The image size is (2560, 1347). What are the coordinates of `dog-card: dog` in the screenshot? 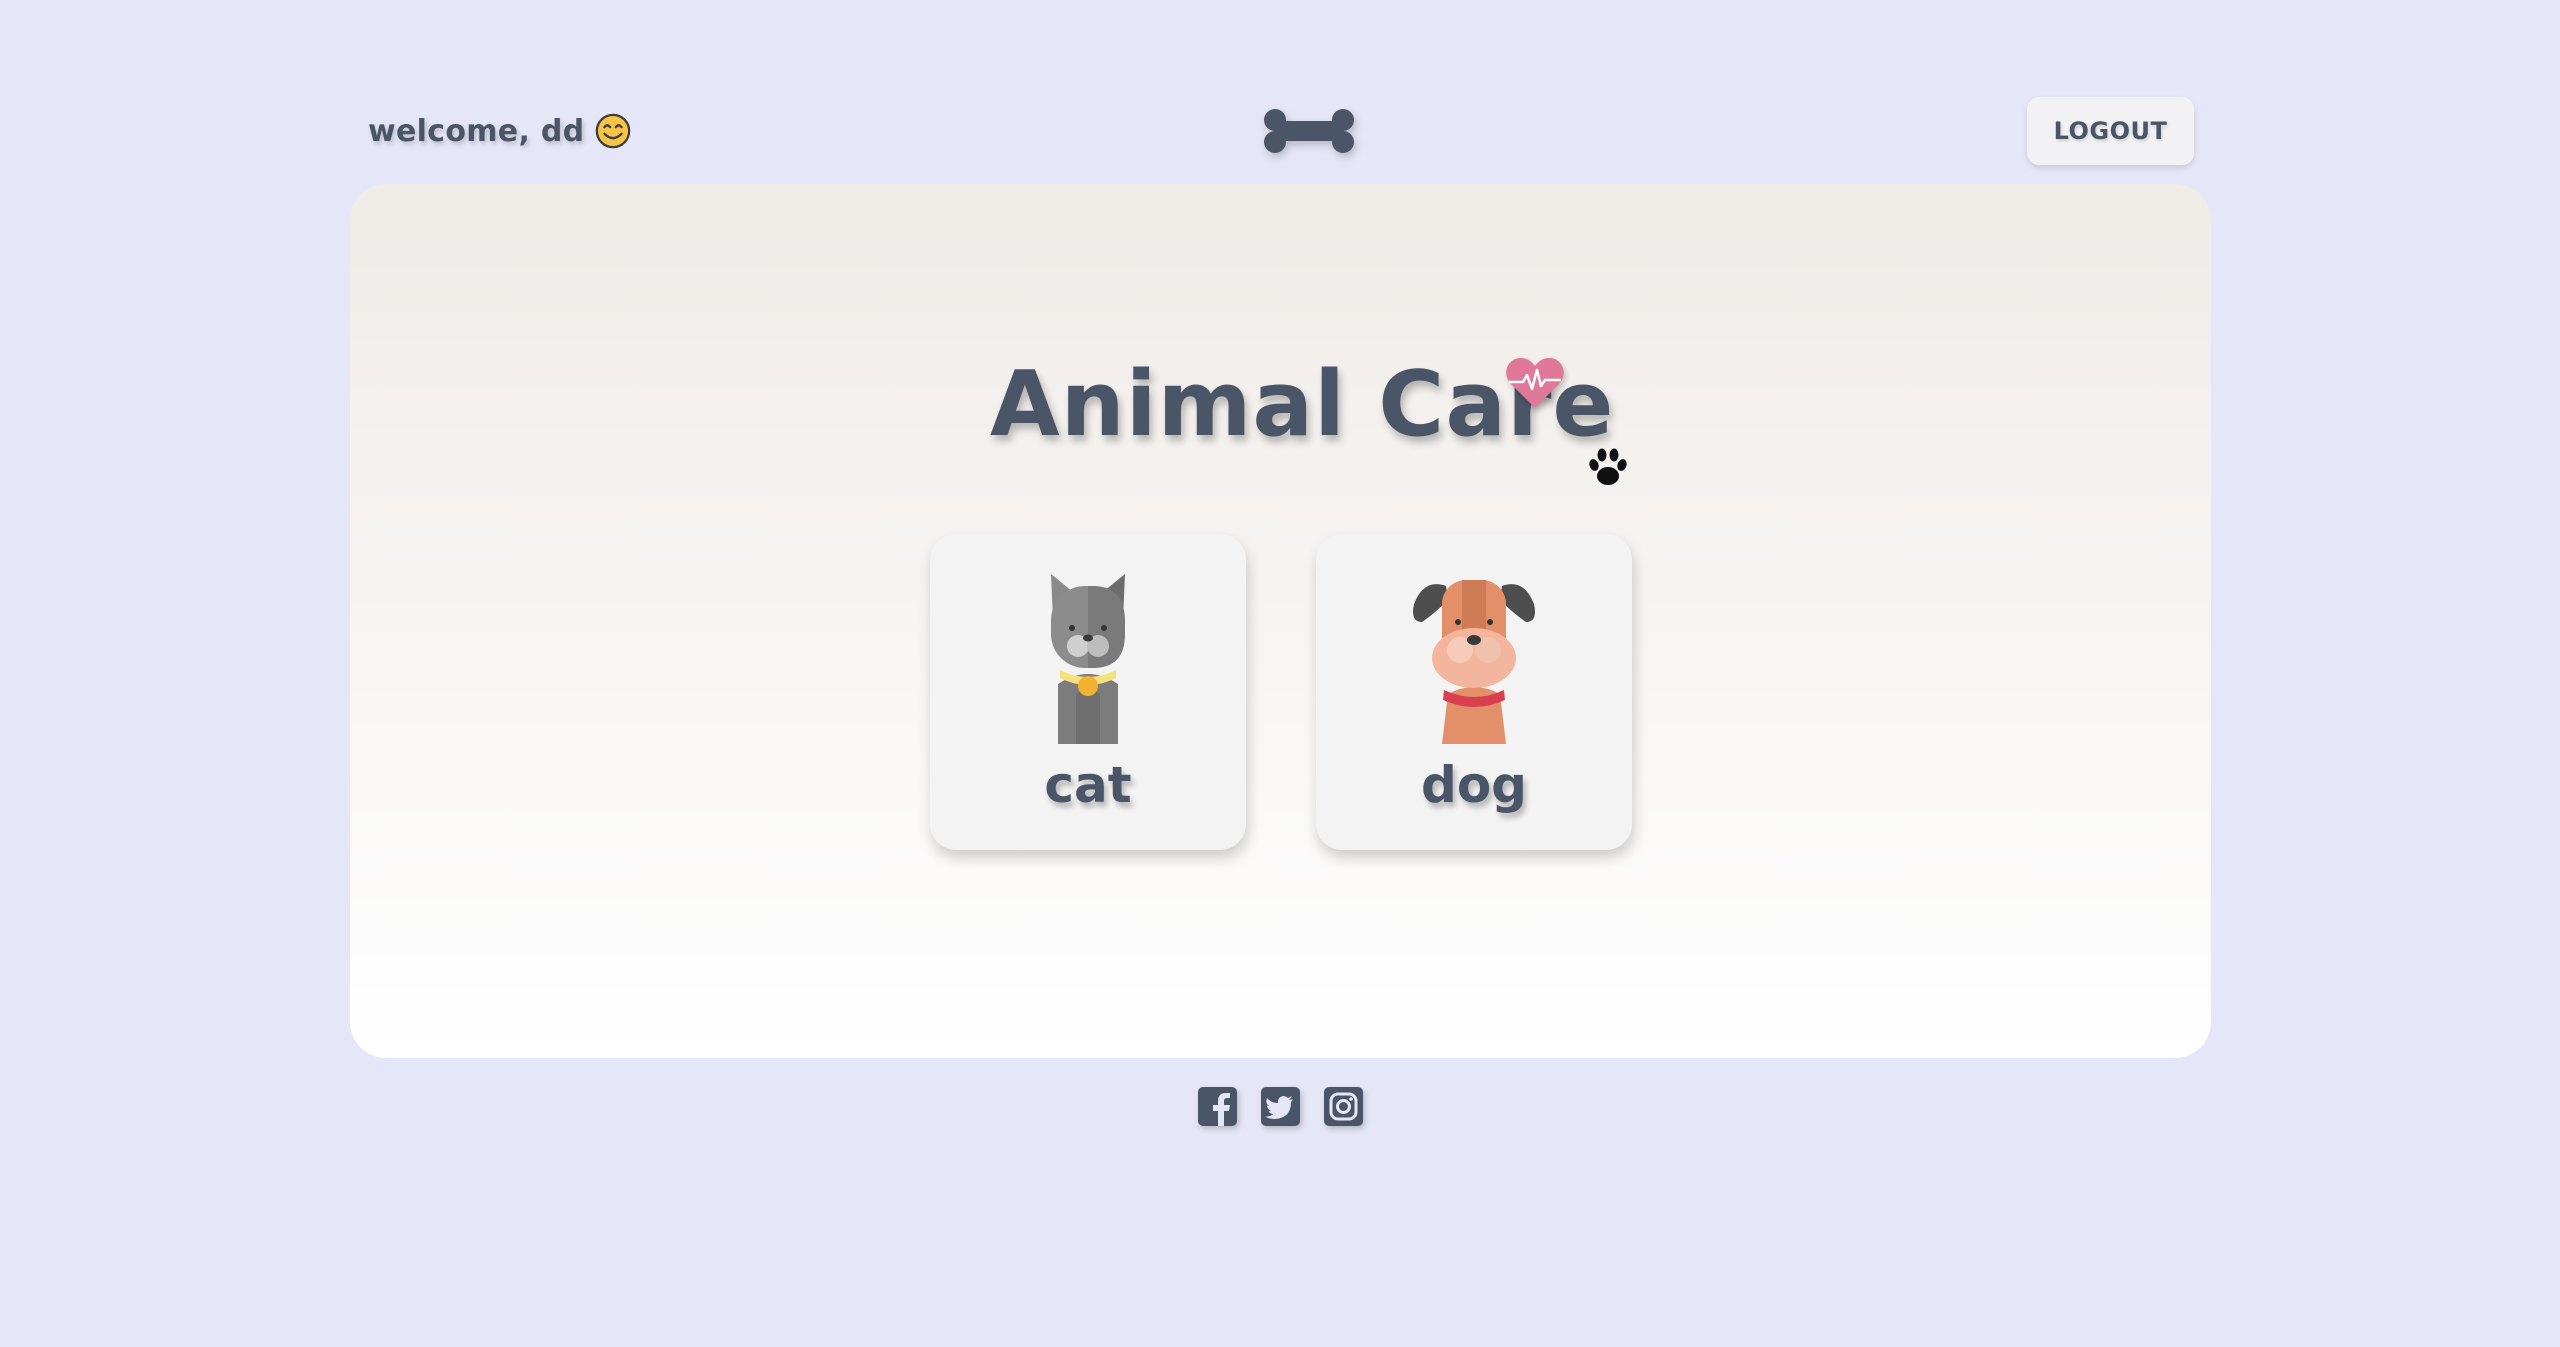 It's located at (1474, 692).